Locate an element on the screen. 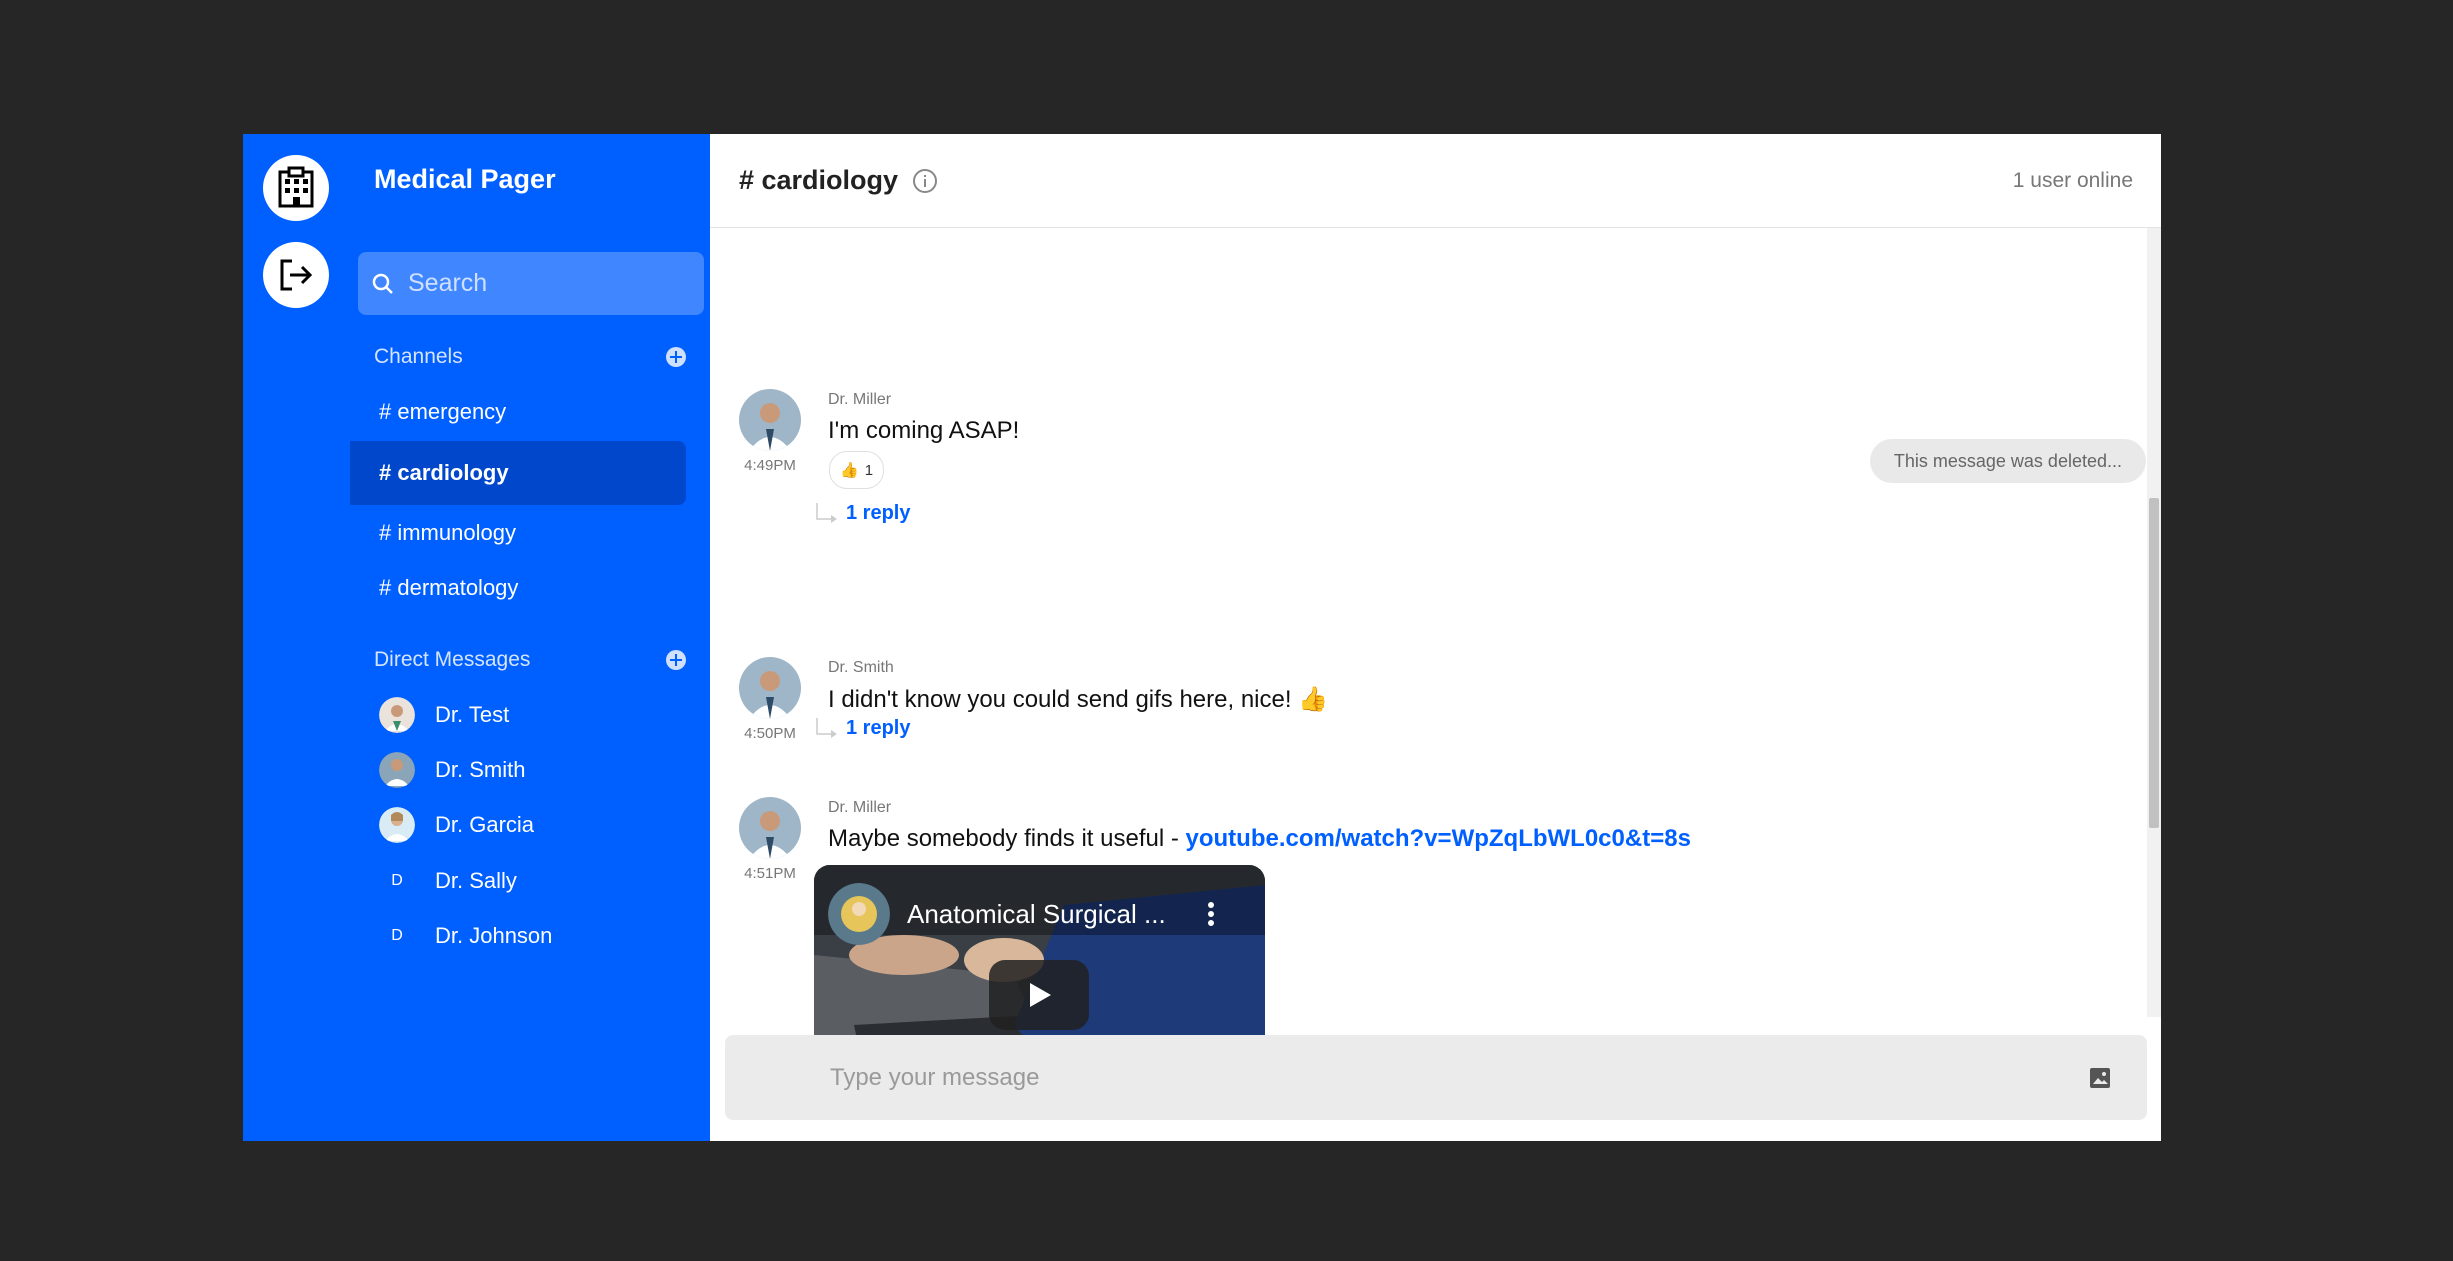 This screenshot has width=2453, height=1261. app-title: Medical Pager is located at coordinates (465, 179).